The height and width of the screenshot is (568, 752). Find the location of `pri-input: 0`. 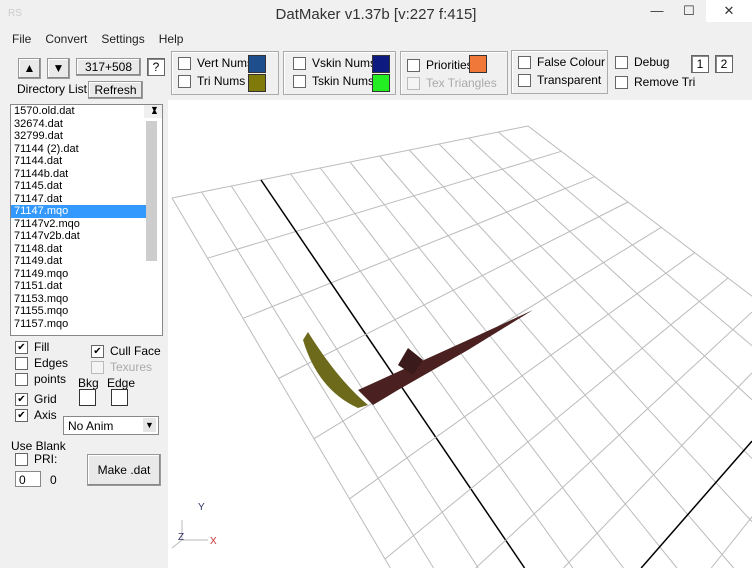

pri-input: 0 is located at coordinates (28, 479).